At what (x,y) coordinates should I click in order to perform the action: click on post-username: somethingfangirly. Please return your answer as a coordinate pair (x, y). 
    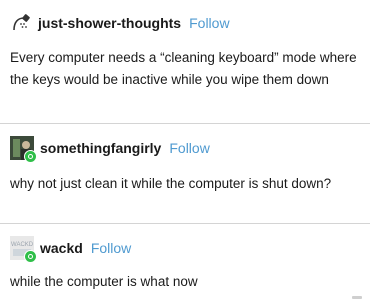
    Looking at the image, I should click on (100, 148).